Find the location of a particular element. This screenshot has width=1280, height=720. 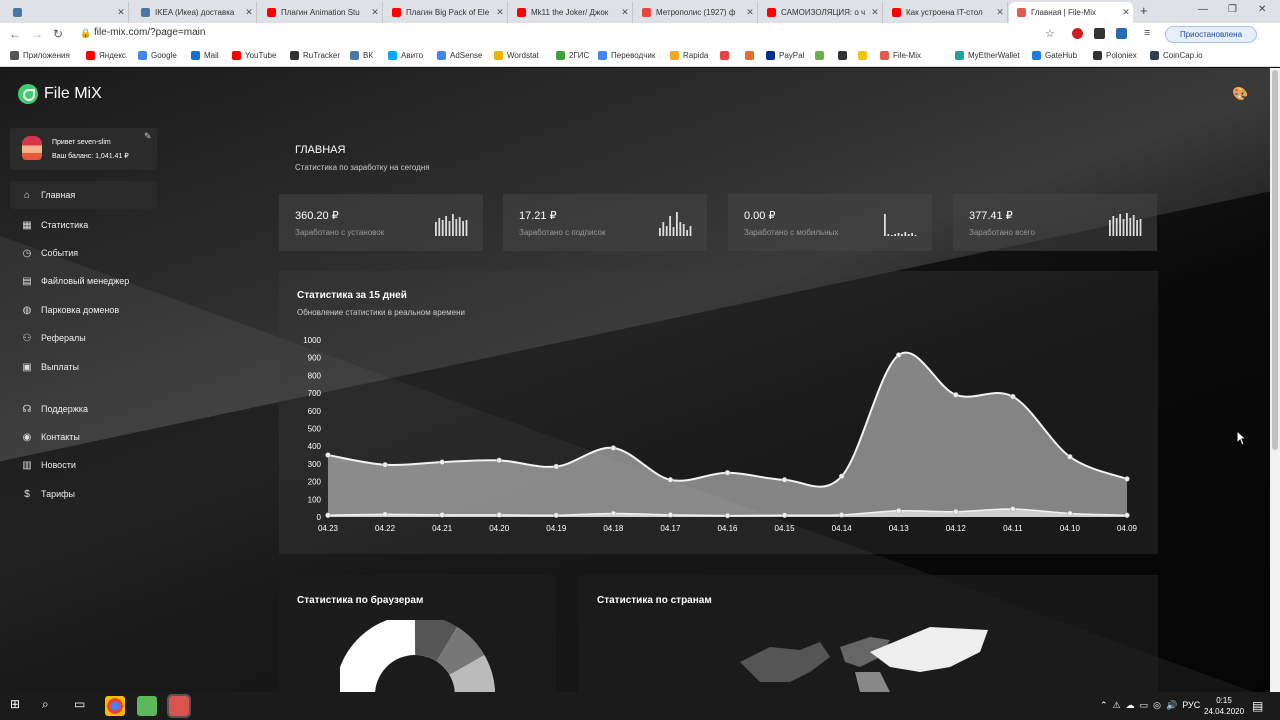

notification-icon: ▤ is located at coordinates (1257, 706).